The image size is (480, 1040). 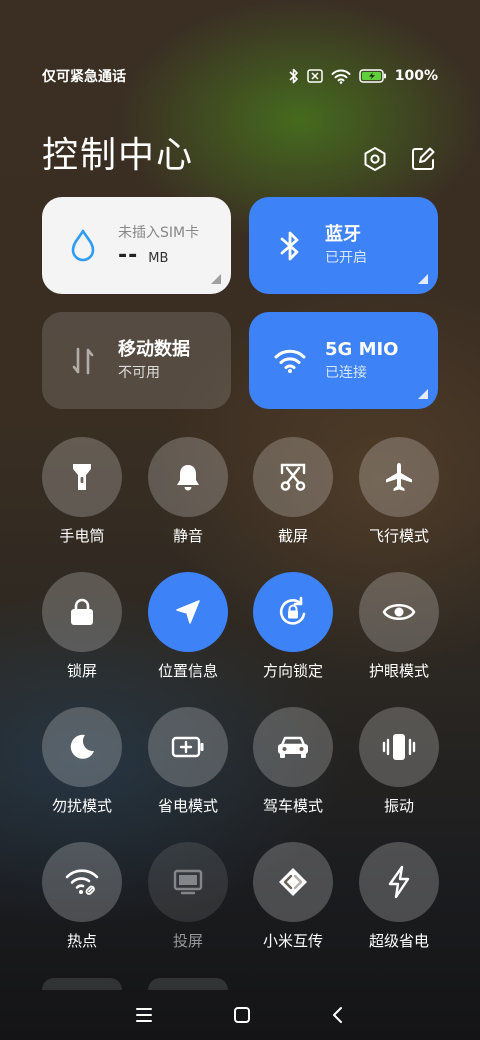 What do you see at coordinates (188, 477) in the screenshot?
I see `bell-icon` at bounding box center [188, 477].